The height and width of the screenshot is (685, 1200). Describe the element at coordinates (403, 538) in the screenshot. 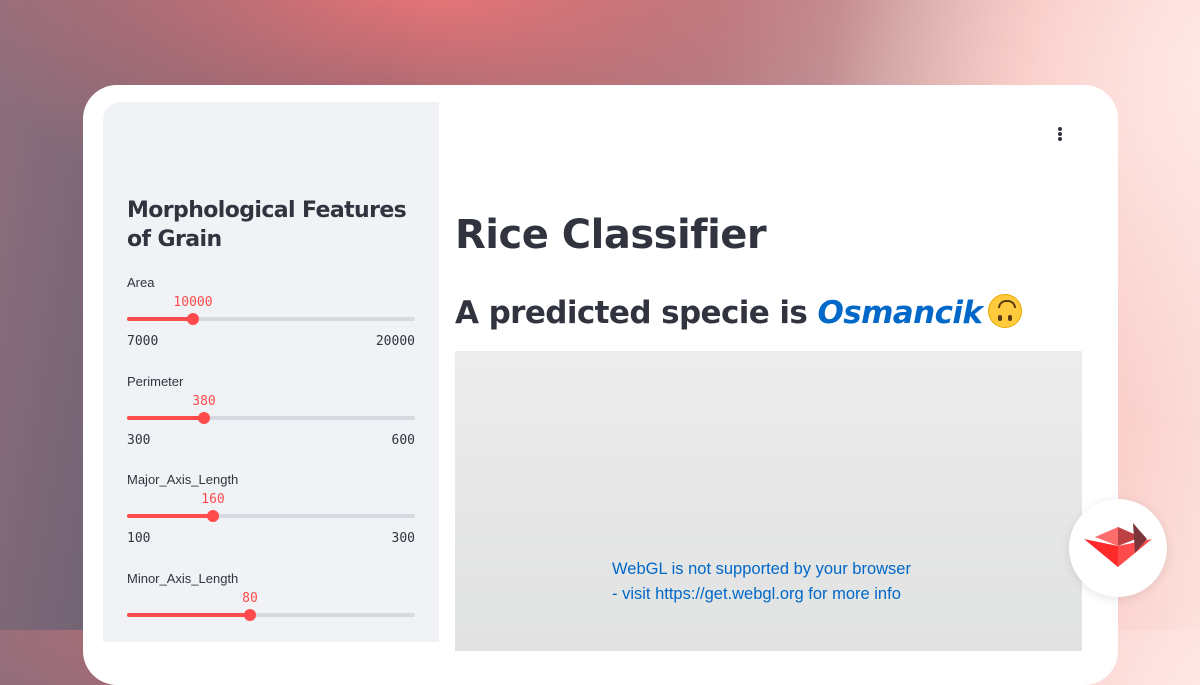

I see `slider-max: 300` at that location.